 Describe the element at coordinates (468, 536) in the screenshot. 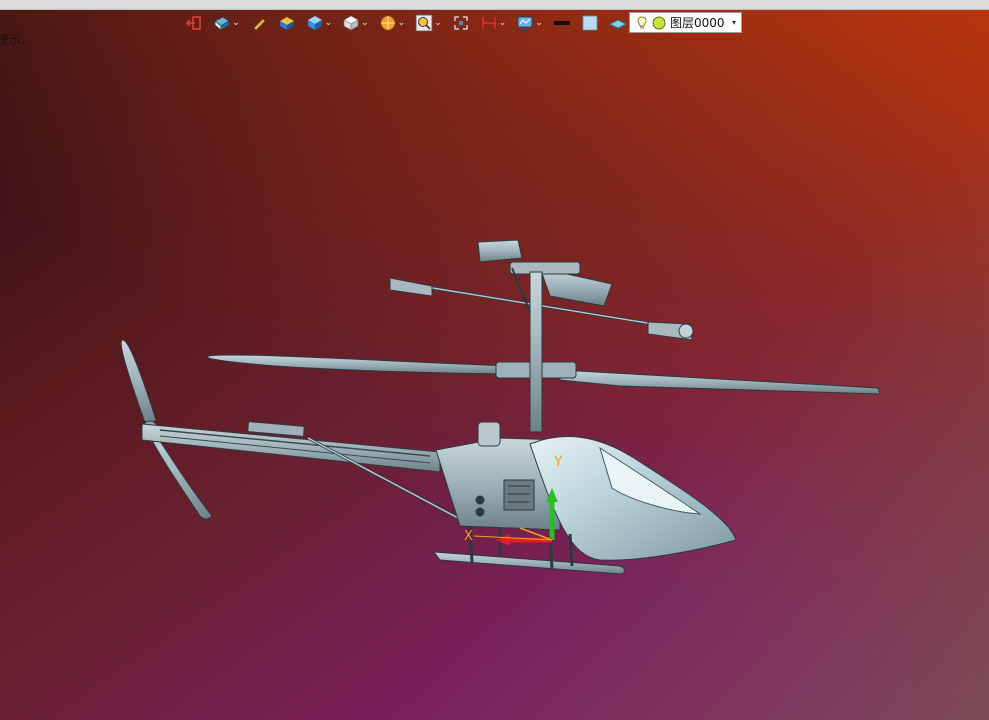

I see `x-axis-label: X` at that location.